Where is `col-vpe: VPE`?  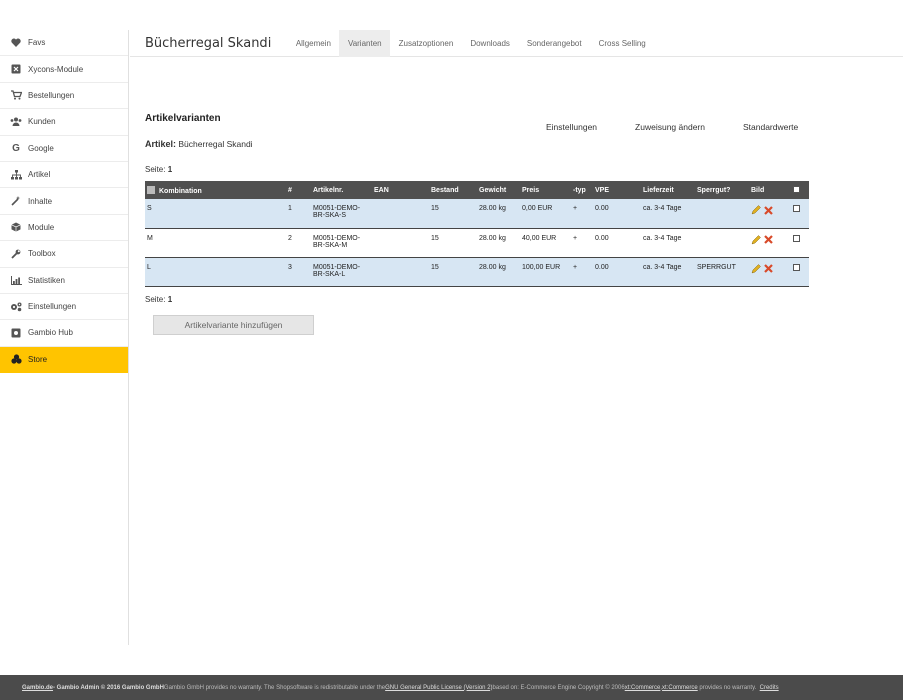
col-vpe: VPE is located at coordinates (617, 190).